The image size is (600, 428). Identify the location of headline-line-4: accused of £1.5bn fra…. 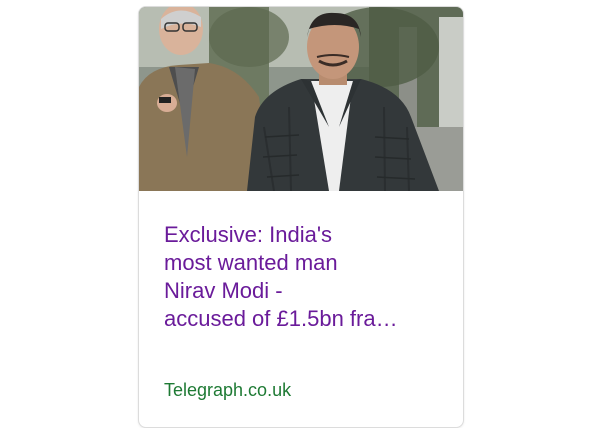
(281, 318).